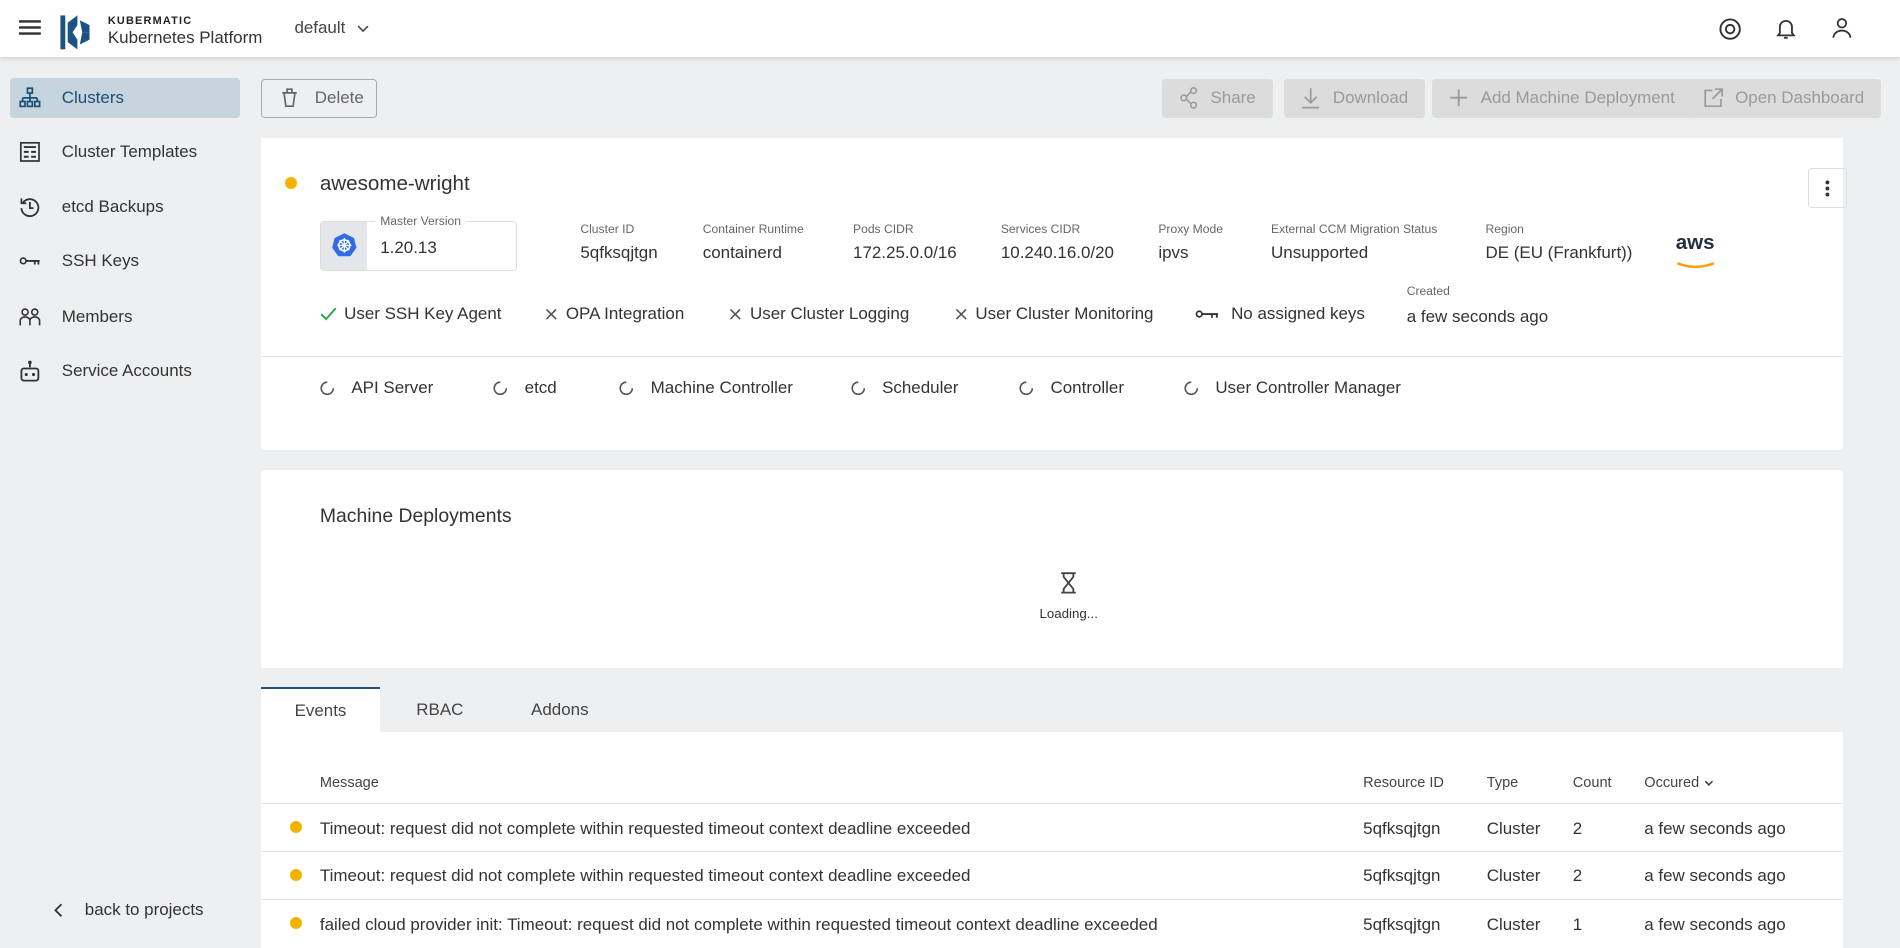 The image size is (1900, 948). I want to click on trash-icon, so click(289, 98).